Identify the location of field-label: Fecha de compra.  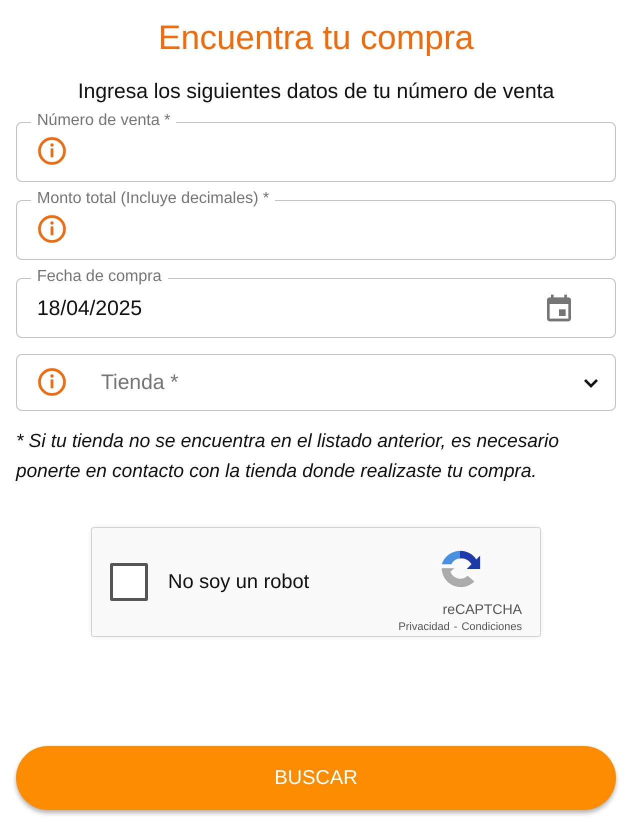
(99, 277).